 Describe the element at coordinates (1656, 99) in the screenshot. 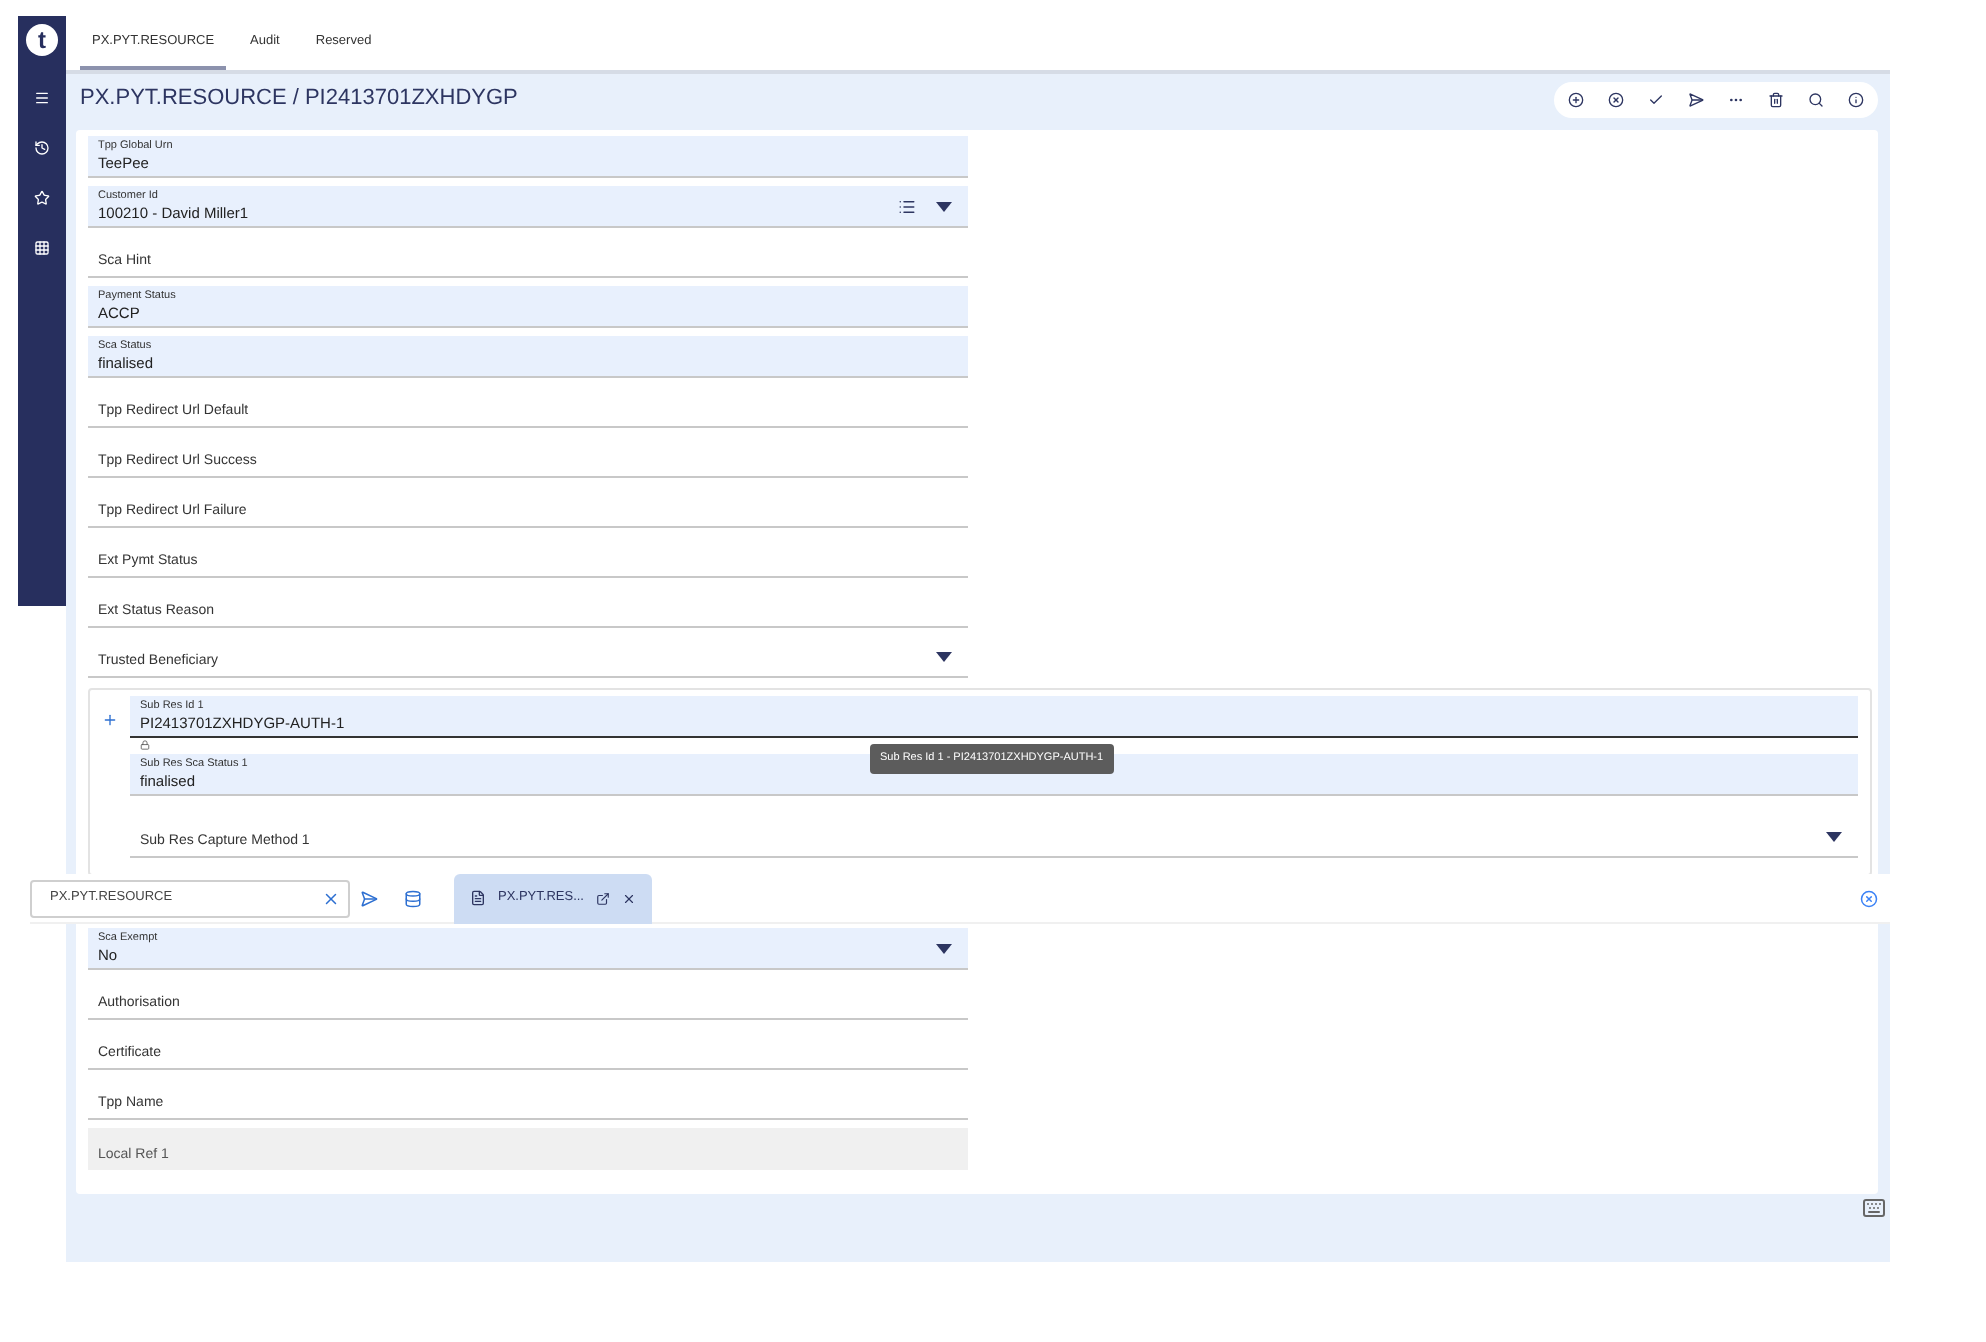

I see `check-icon` at that location.